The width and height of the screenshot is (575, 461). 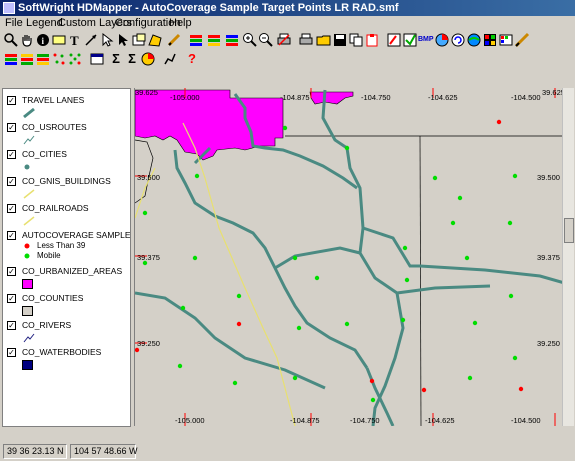 I want to click on gnis-buildings-symbol, so click(x=29, y=194).